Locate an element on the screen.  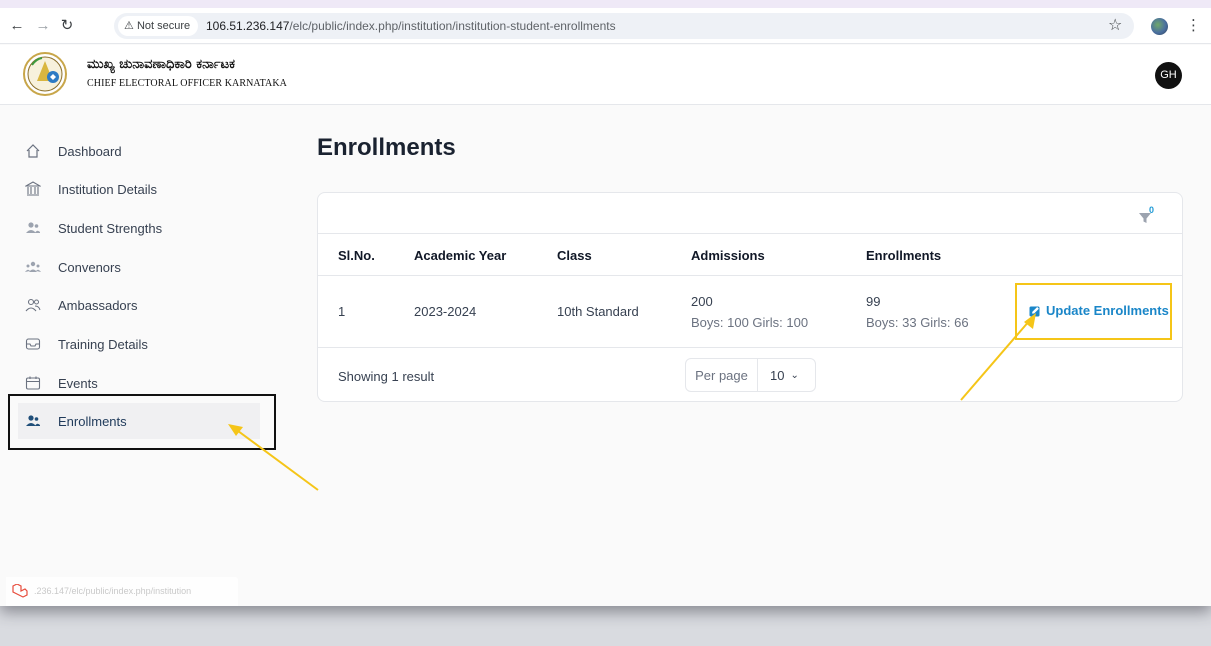
tray-icon is located at coordinates (33, 344).